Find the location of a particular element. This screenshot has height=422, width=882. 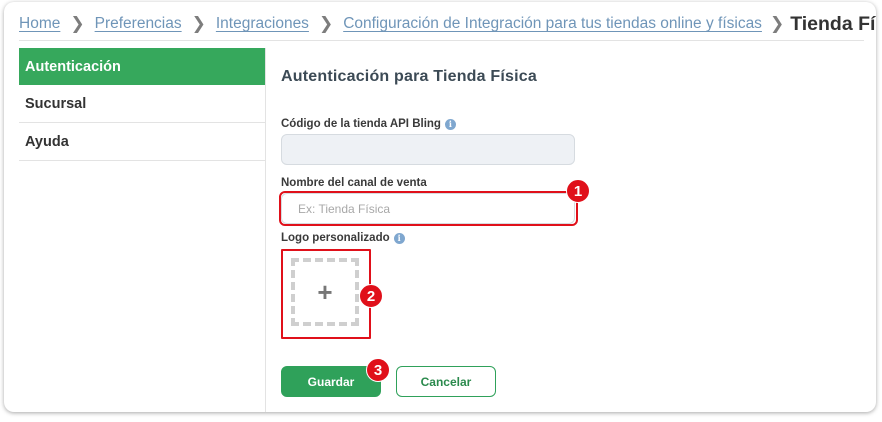

logo-label-text: Logo personalizado is located at coordinates (335, 238).